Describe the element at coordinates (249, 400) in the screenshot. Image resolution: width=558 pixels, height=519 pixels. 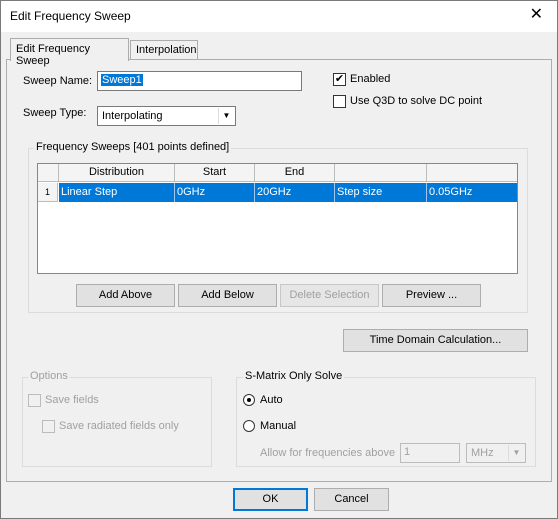
I see `auto-radio` at that location.